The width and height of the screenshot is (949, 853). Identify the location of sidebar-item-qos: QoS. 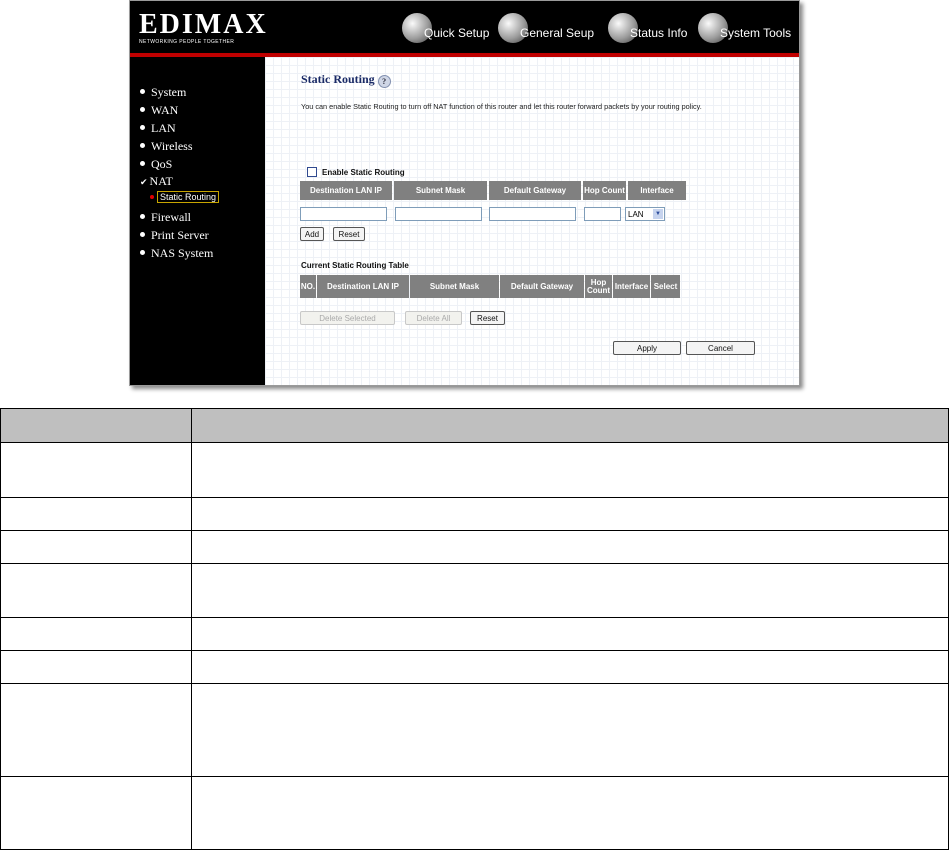
(156, 164).